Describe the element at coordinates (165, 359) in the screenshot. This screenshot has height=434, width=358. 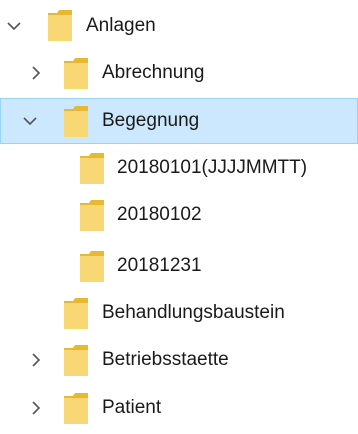
I see `tree-item-label: Betriebsstaette` at that location.